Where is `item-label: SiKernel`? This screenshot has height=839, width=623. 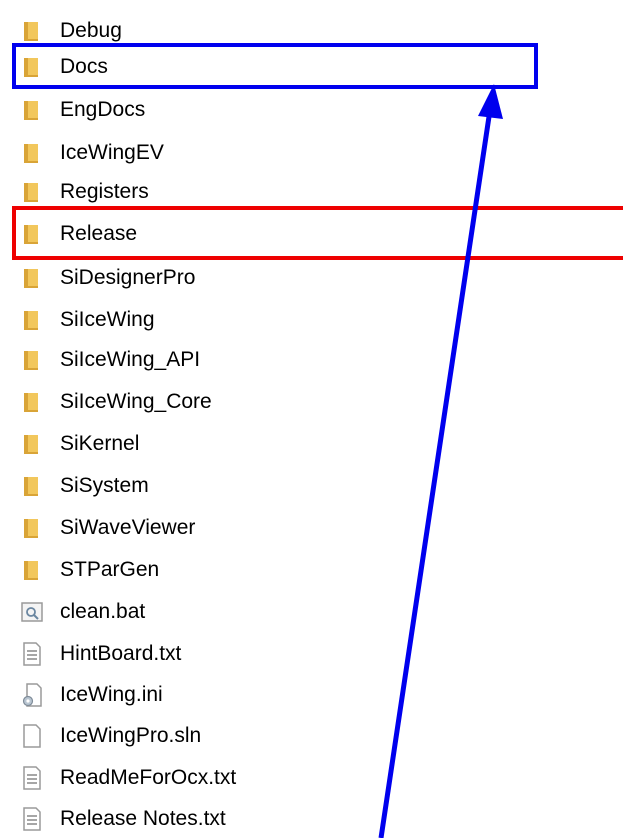
item-label: SiKernel is located at coordinates (100, 443).